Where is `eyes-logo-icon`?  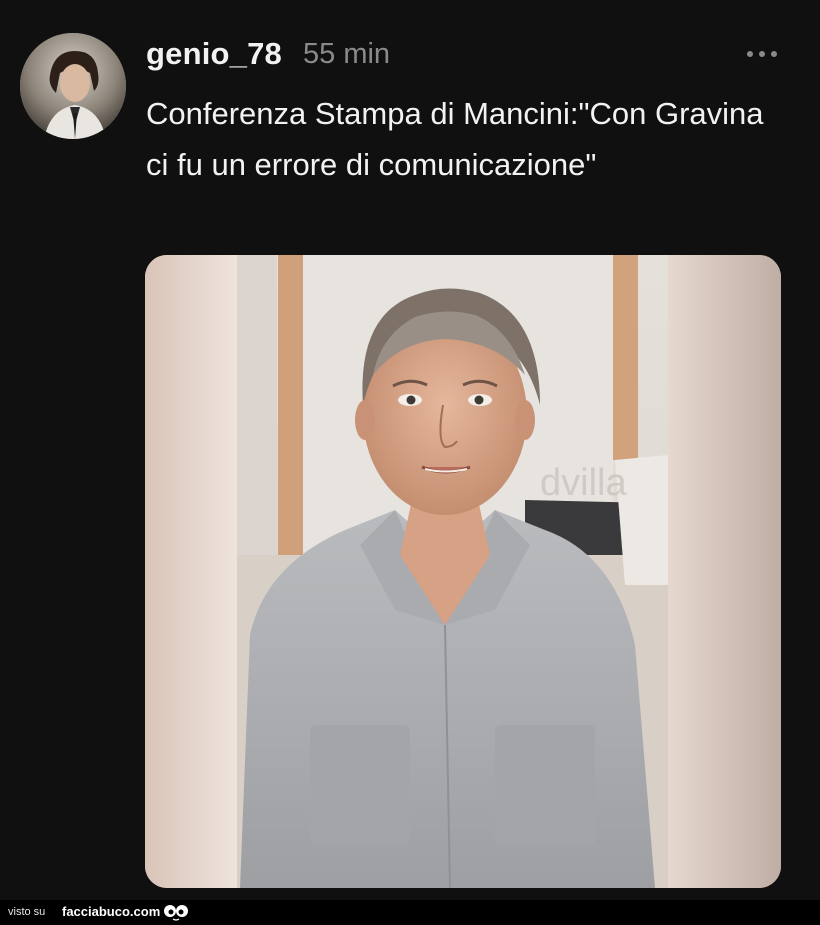
eyes-logo-icon is located at coordinates (176, 913).